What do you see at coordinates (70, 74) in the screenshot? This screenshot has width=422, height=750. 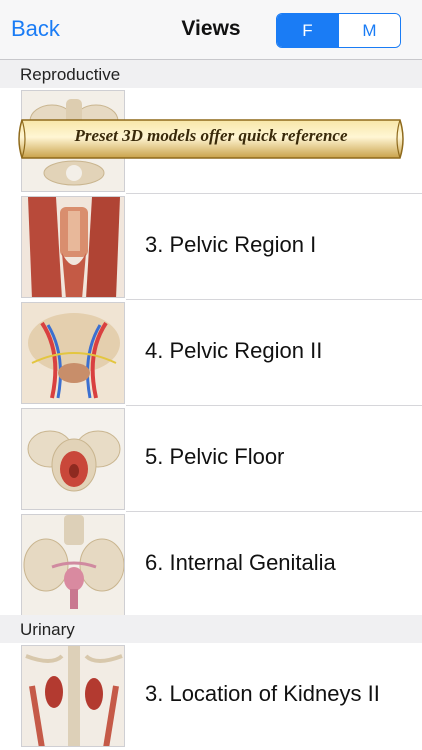 I see `section-title: Reproductive` at bounding box center [70, 74].